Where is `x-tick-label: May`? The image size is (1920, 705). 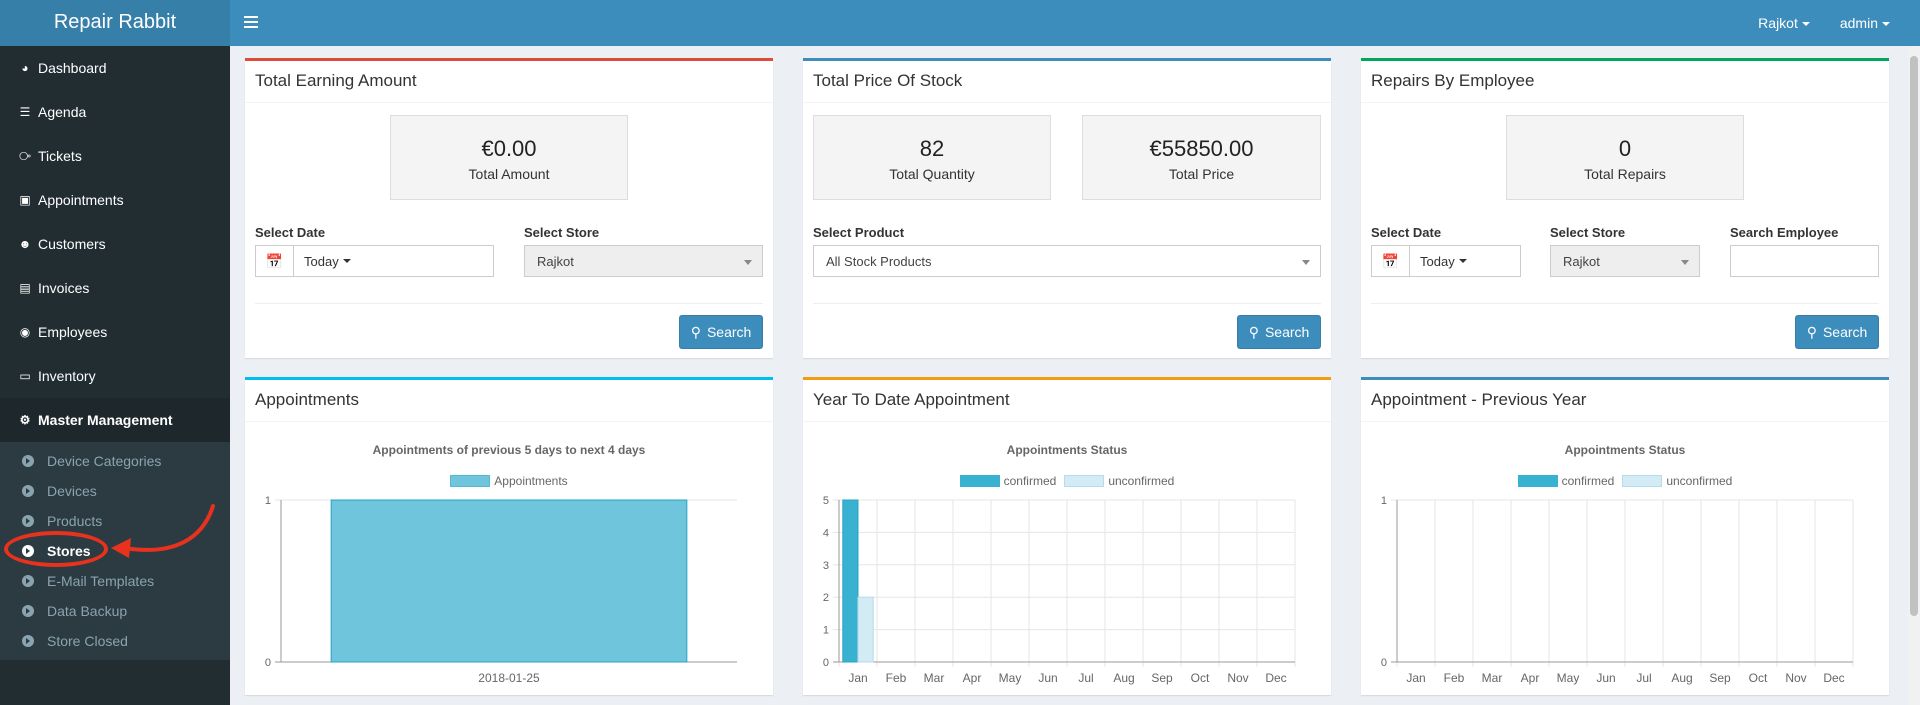 x-tick-label: May is located at coordinates (1010, 678).